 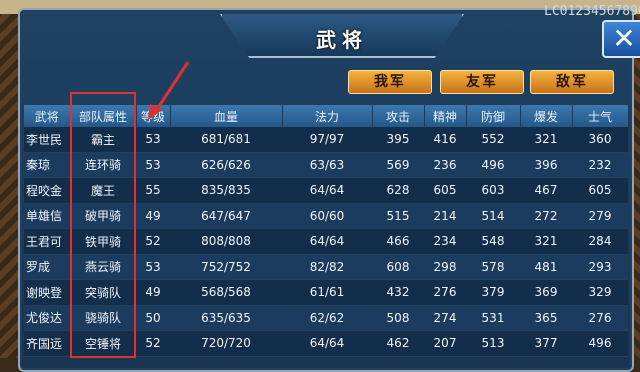 I want to click on id-text: LC01234567890, so click(x=592, y=11).